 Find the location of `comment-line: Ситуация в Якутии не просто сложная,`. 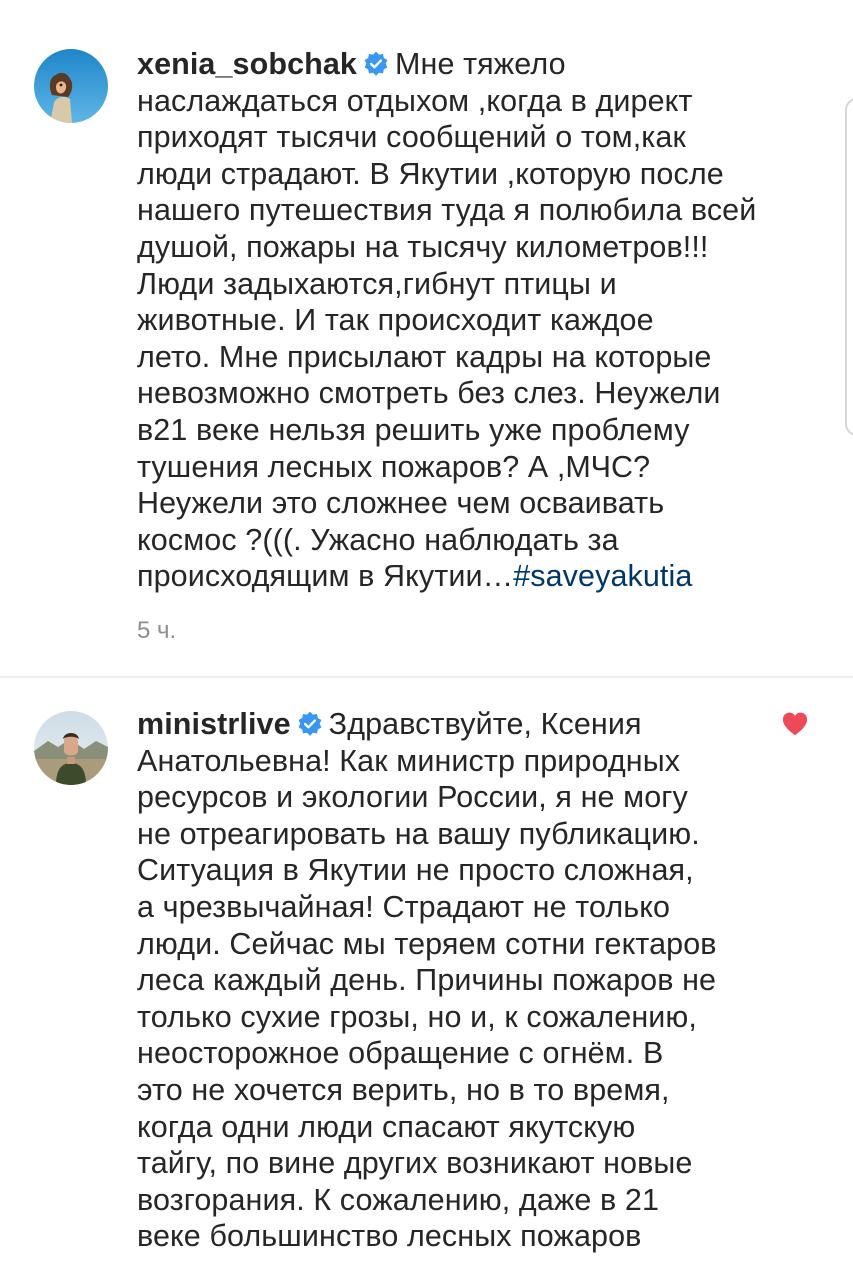

comment-line: Ситуация в Якутии не просто сложная, is located at coordinates (415, 870).